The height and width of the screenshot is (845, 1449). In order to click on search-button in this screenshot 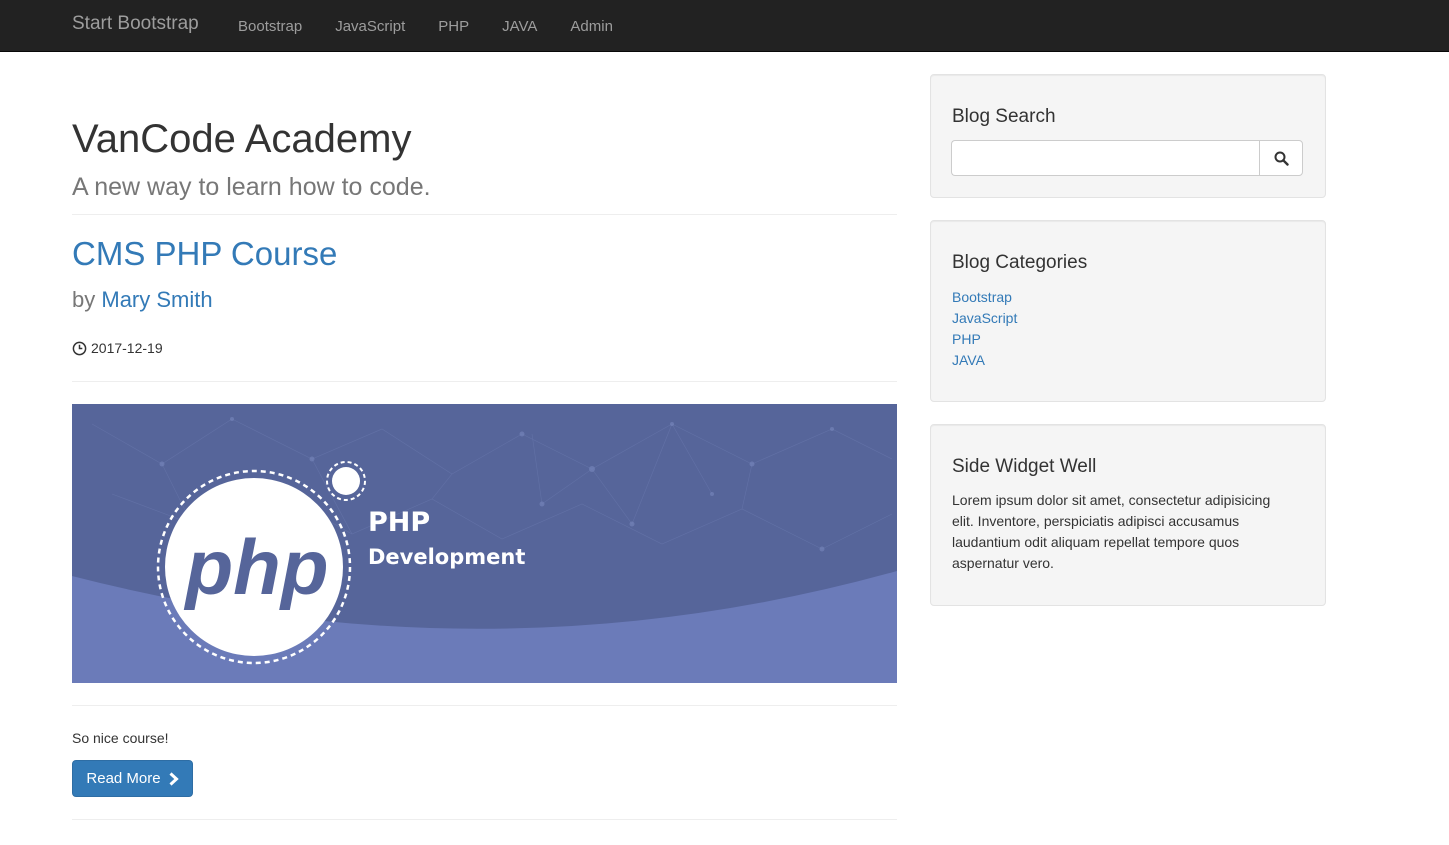, I will do `click(1281, 158)`.